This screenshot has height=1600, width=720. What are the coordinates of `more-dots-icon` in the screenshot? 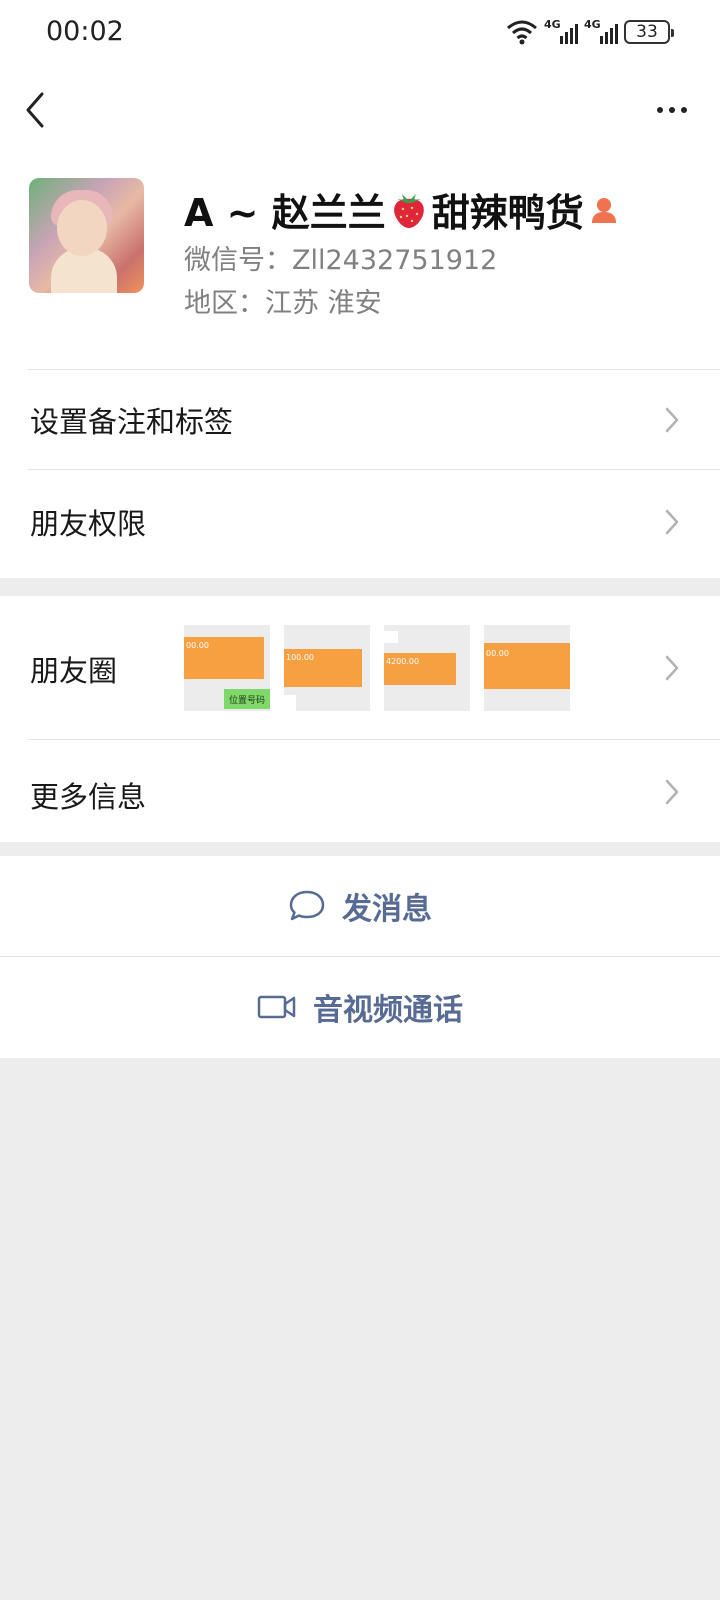 It's located at (660, 110).